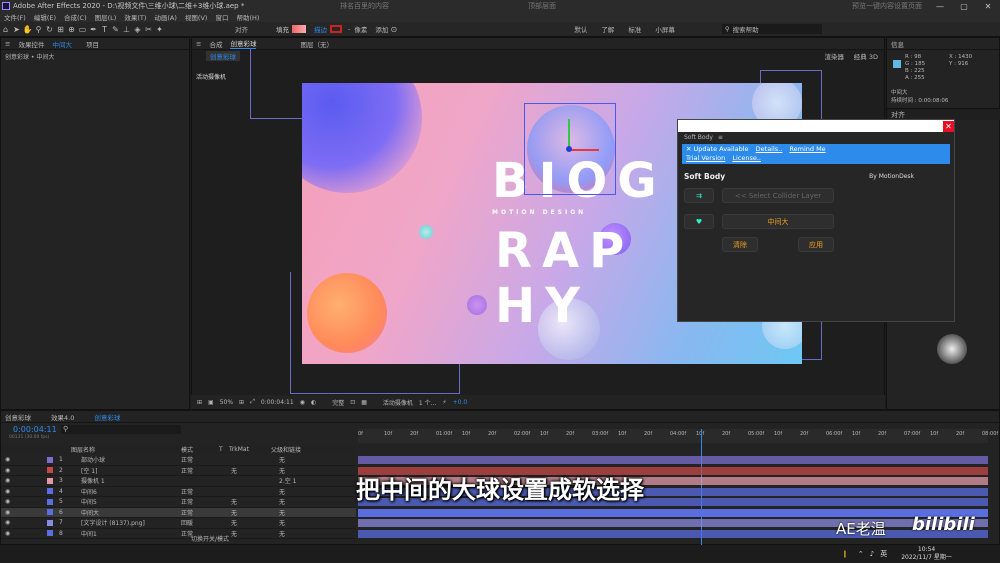  What do you see at coordinates (769, 149) in the screenshot?
I see `details-link: Details..` at bounding box center [769, 149].